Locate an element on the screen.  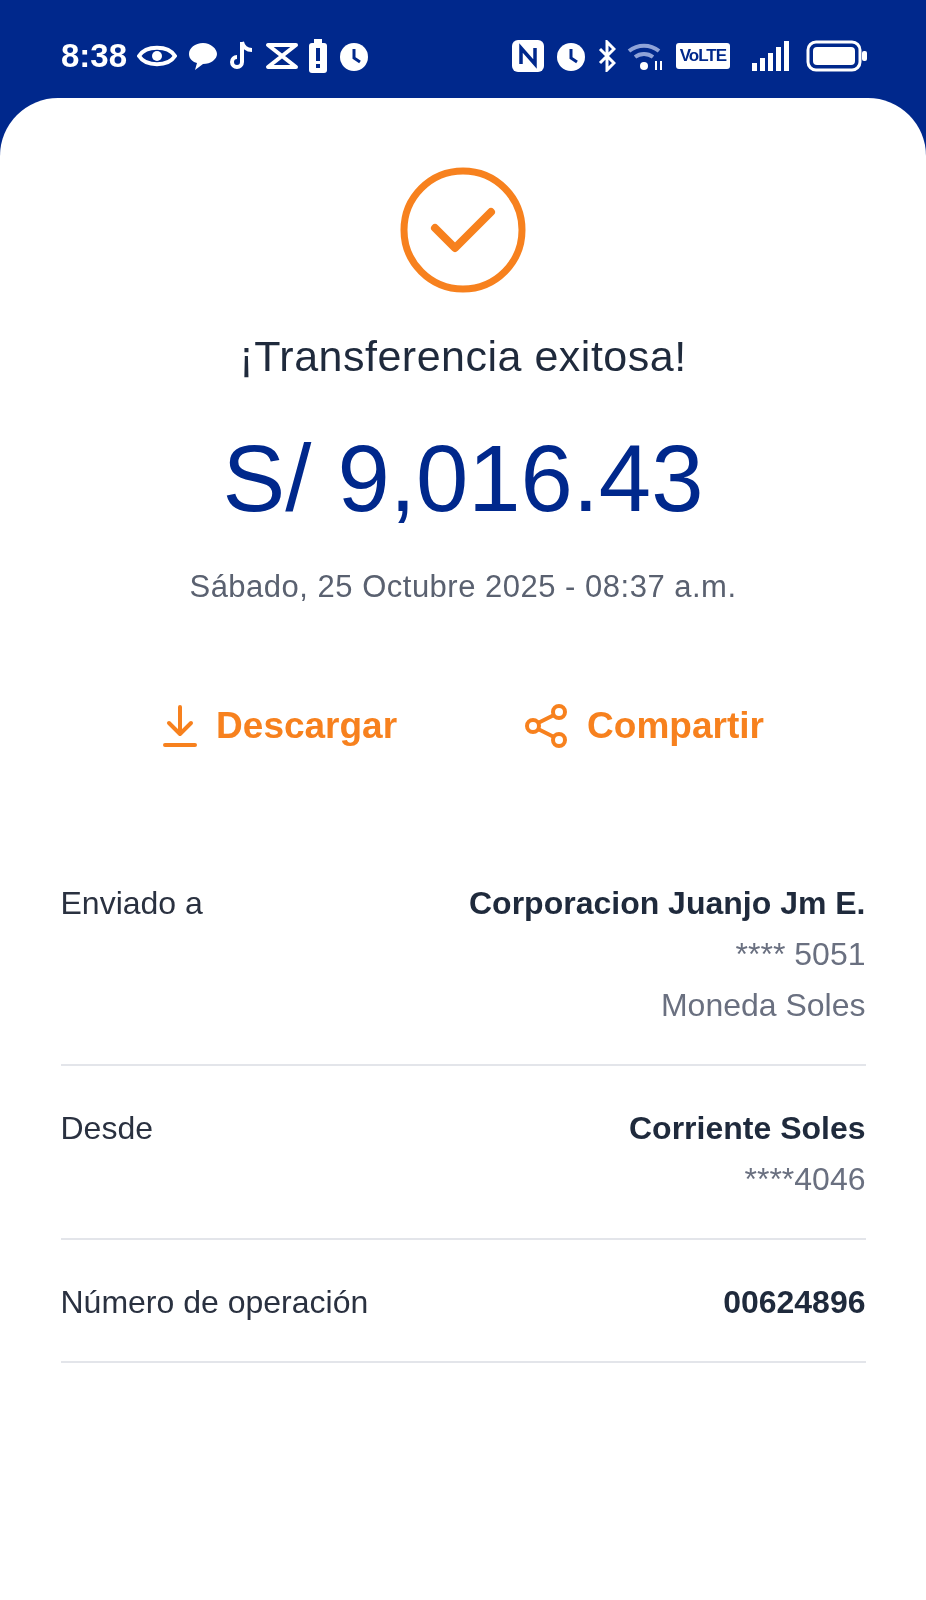
eye-icon is located at coordinates (157, 56).